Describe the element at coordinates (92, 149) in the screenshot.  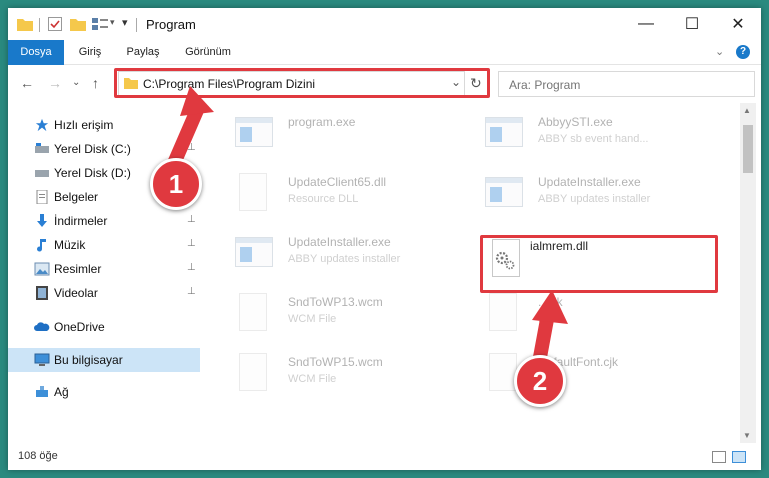
I see `sidebar-item-label: Yerel Disk (C:)` at that location.